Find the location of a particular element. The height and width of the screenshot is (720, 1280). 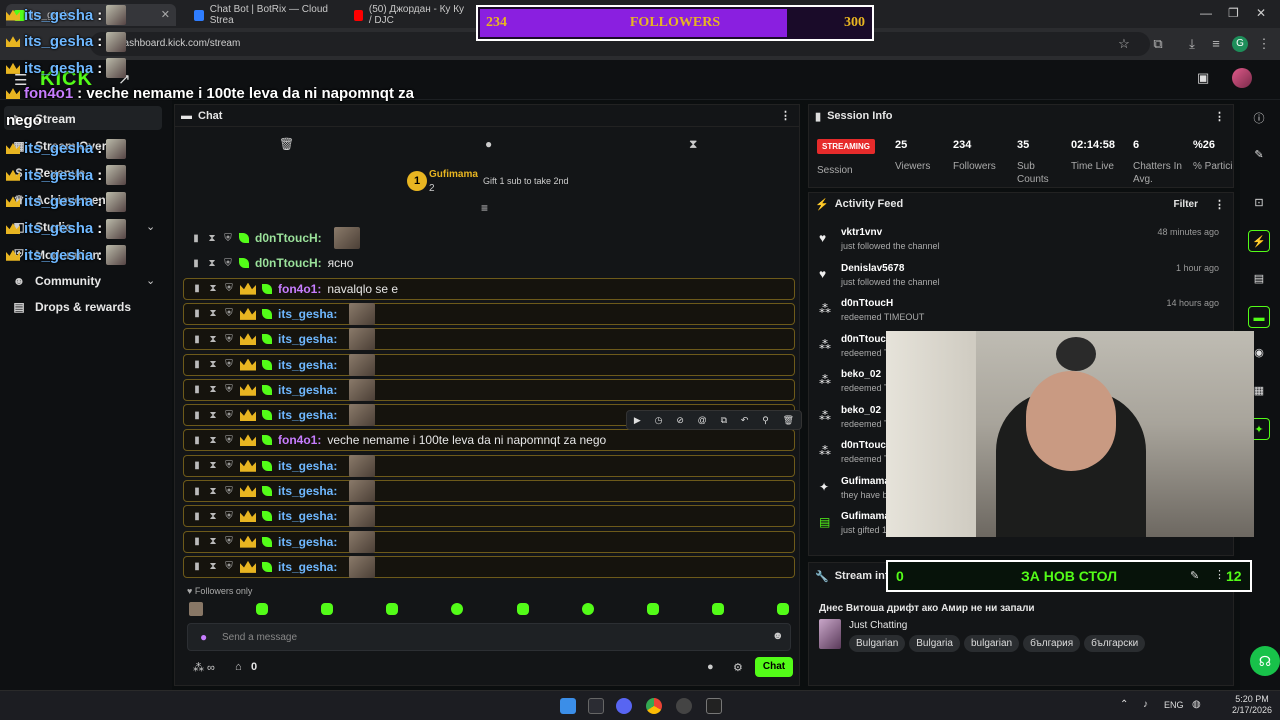

epic-games-icon is located at coordinates (714, 706).